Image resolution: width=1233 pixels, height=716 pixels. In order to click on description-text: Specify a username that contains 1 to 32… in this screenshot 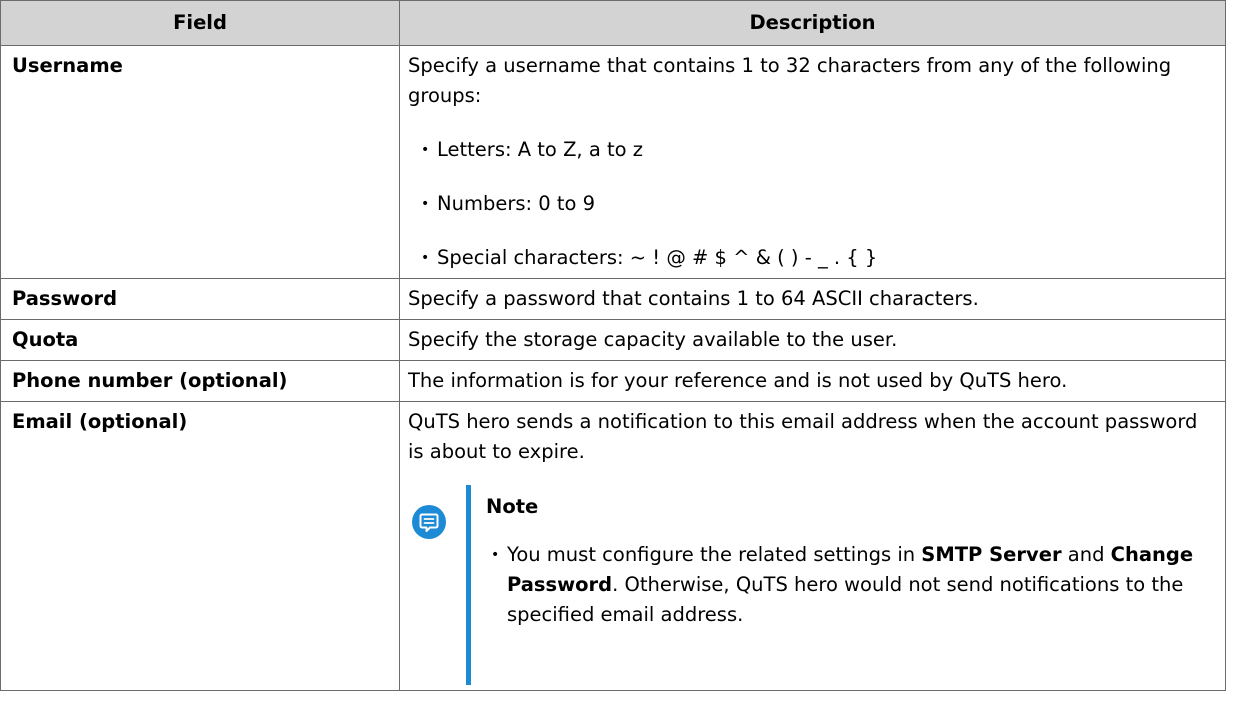, I will do `click(790, 80)`.